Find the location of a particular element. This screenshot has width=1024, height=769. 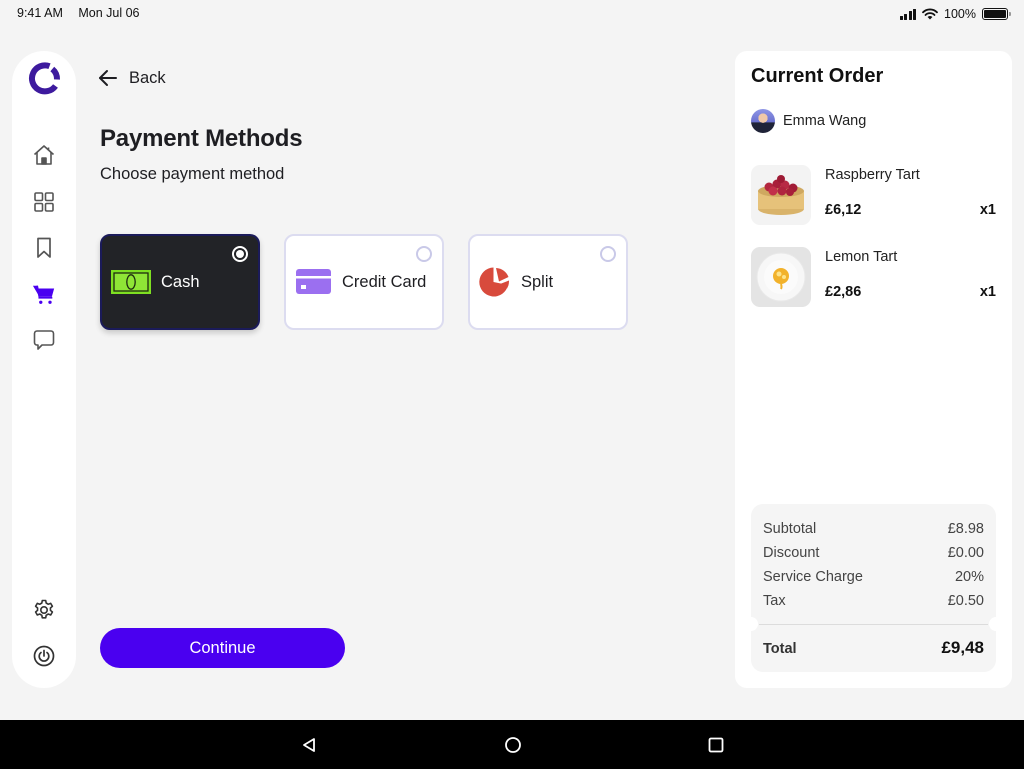

continue-button: Continue is located at coordinates (222, 648).